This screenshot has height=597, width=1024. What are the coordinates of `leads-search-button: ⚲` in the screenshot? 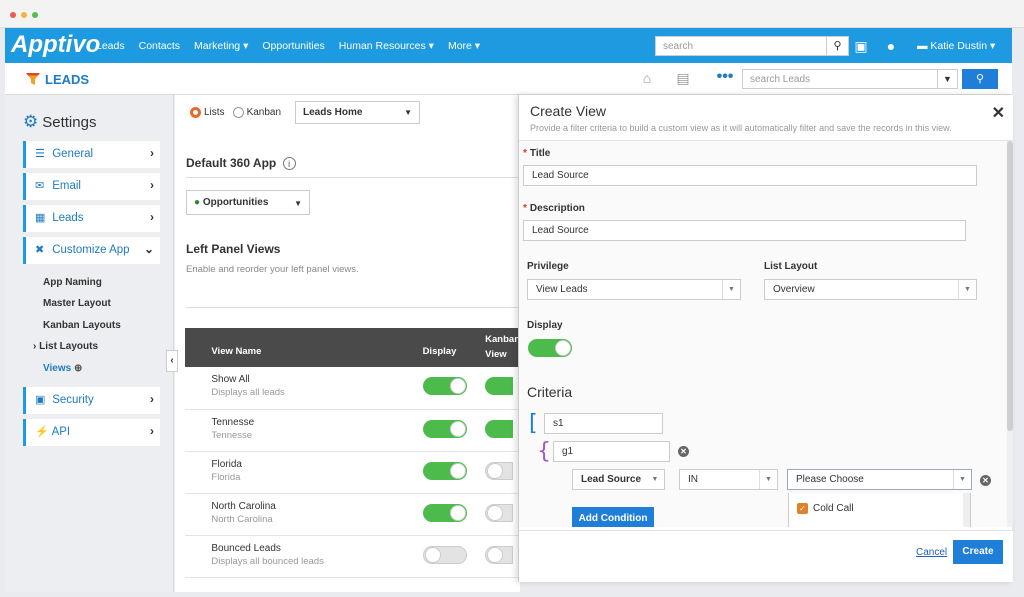 It's located at (980, 79).